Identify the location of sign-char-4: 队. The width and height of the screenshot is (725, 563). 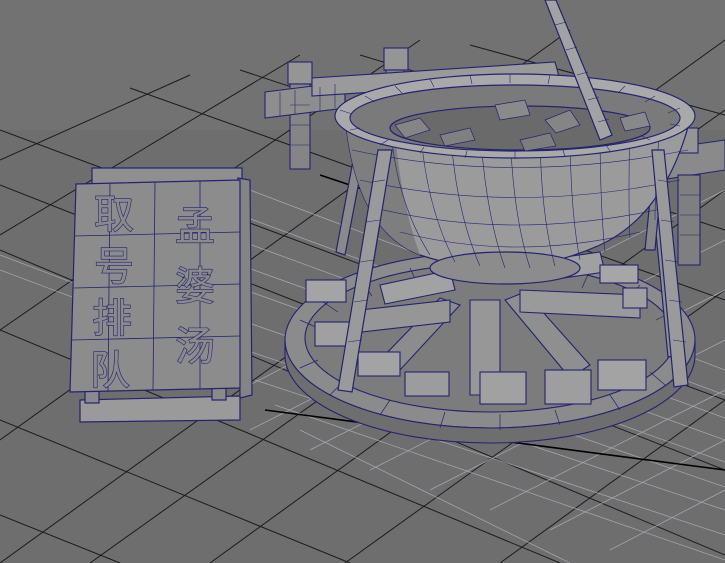
(110, 371).